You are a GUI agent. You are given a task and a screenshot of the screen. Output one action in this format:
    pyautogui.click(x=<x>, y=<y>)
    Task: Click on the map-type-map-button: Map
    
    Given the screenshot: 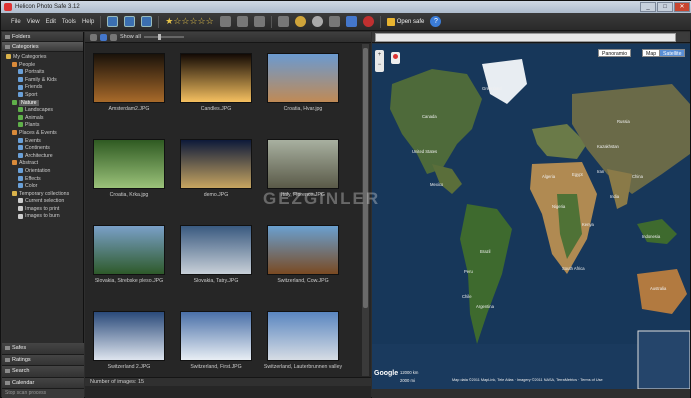 What is the action you would take?
    pyautogui.click(x=651, y=53)
    